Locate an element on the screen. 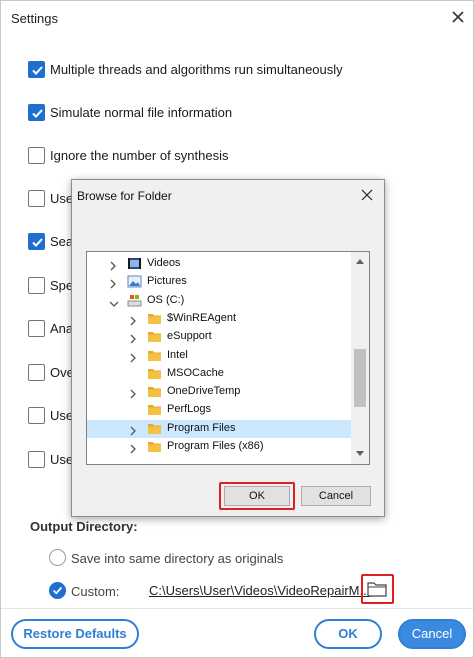 This screenshot has height=658, width=474. tree-item: MSOCache is located at coordinates (220, 374).